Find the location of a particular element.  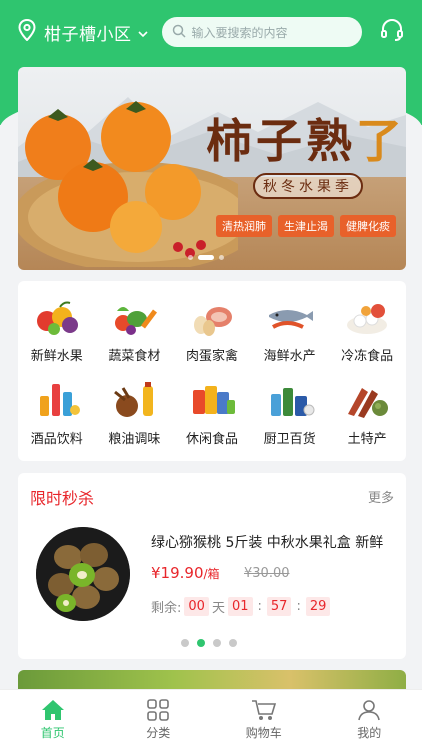

category-label: 休闲食品 is located at coordinates (211, 439).